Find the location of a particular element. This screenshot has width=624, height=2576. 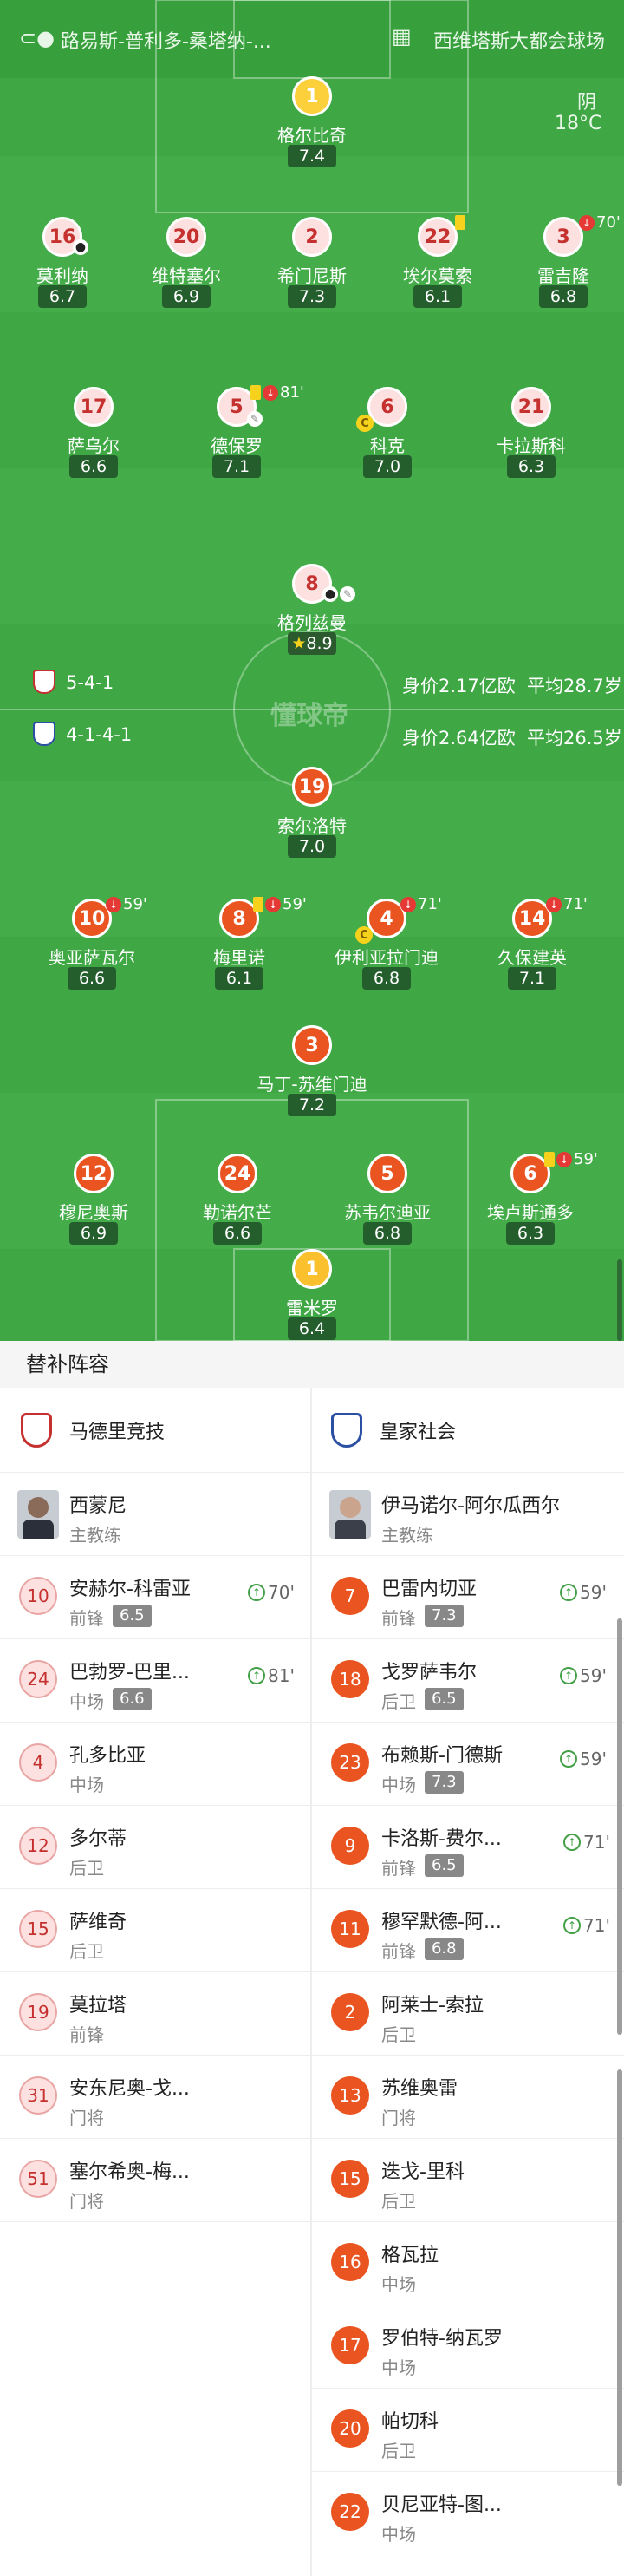

goal-ball-icon: ● is located at coordinates (80, 247).